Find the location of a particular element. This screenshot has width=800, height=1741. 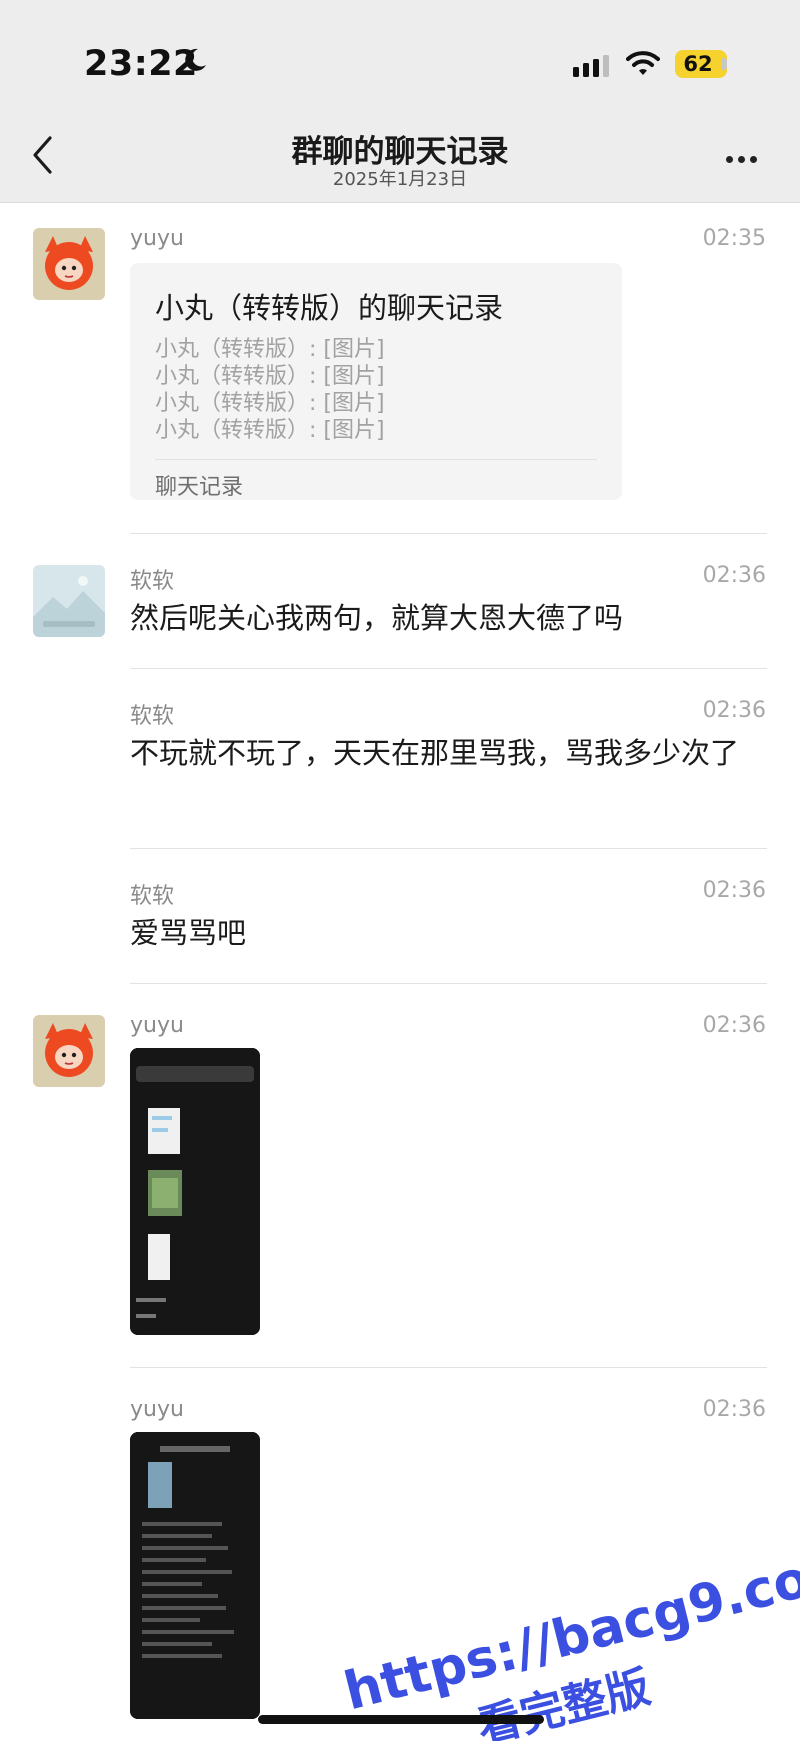

cellular-signal-icon is located at coordinates (591, 66).